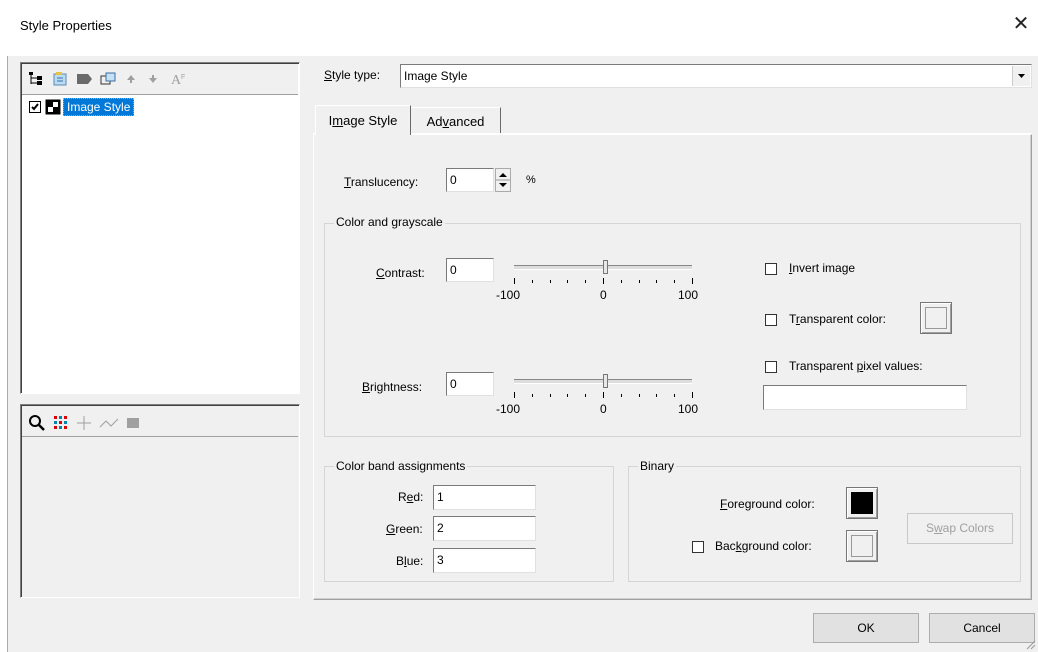 Image resolution: width=1038 pixels, height=652 pixels. Describe the element at coordinates (61, 423) in the screenshot. I see `grid-icon` at that location.